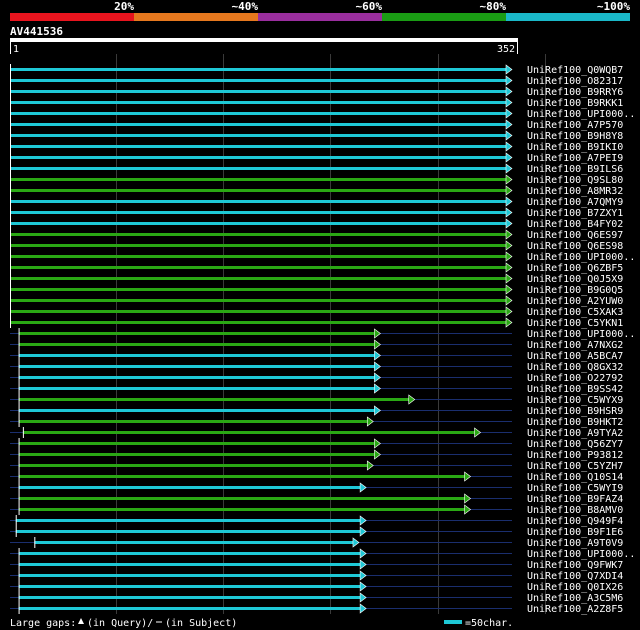  What do you see at coordinates (575, 103) in the screenshot?
I see `hit-label: UniRef100_B9RKK1` at bounding box center [575, 103].